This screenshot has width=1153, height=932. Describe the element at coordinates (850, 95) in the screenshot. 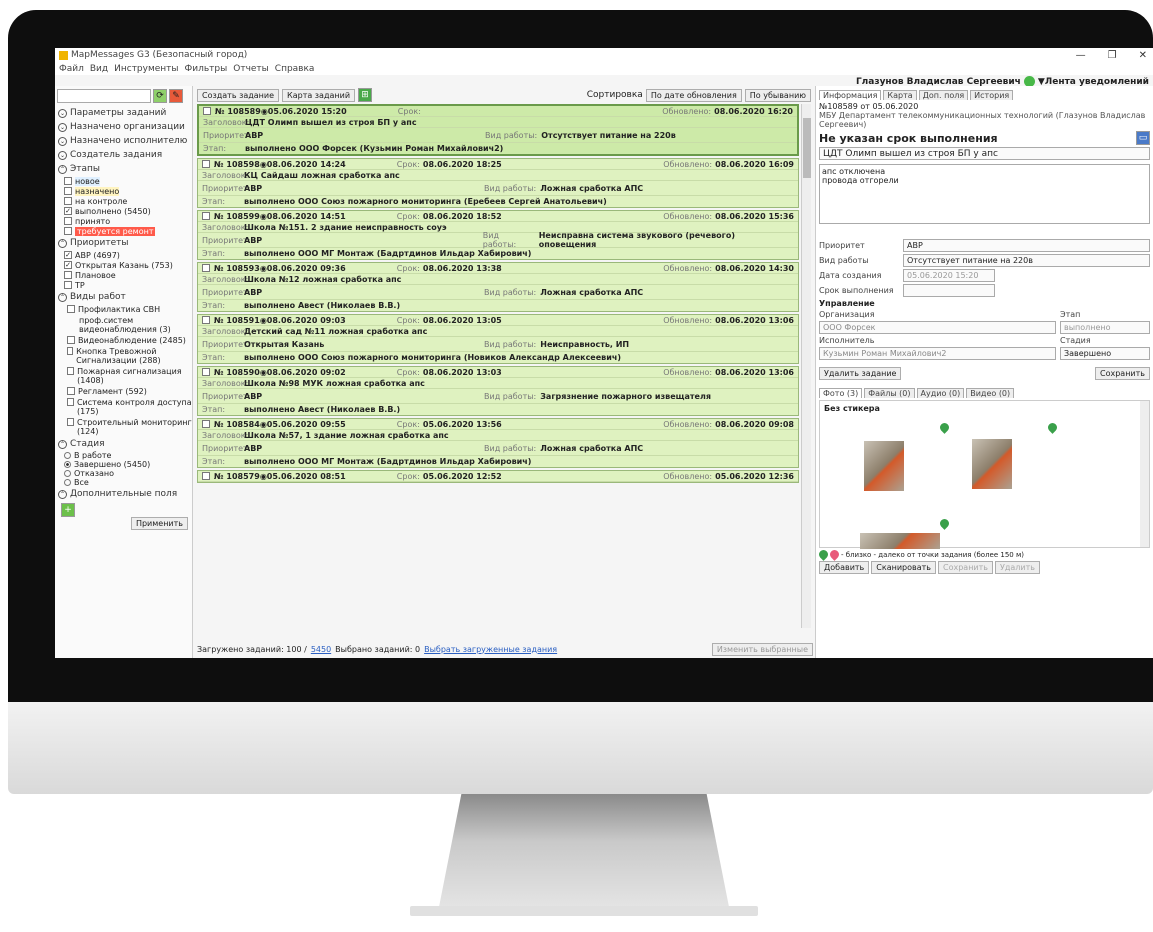

I see `tab-info: Информация` at that location.